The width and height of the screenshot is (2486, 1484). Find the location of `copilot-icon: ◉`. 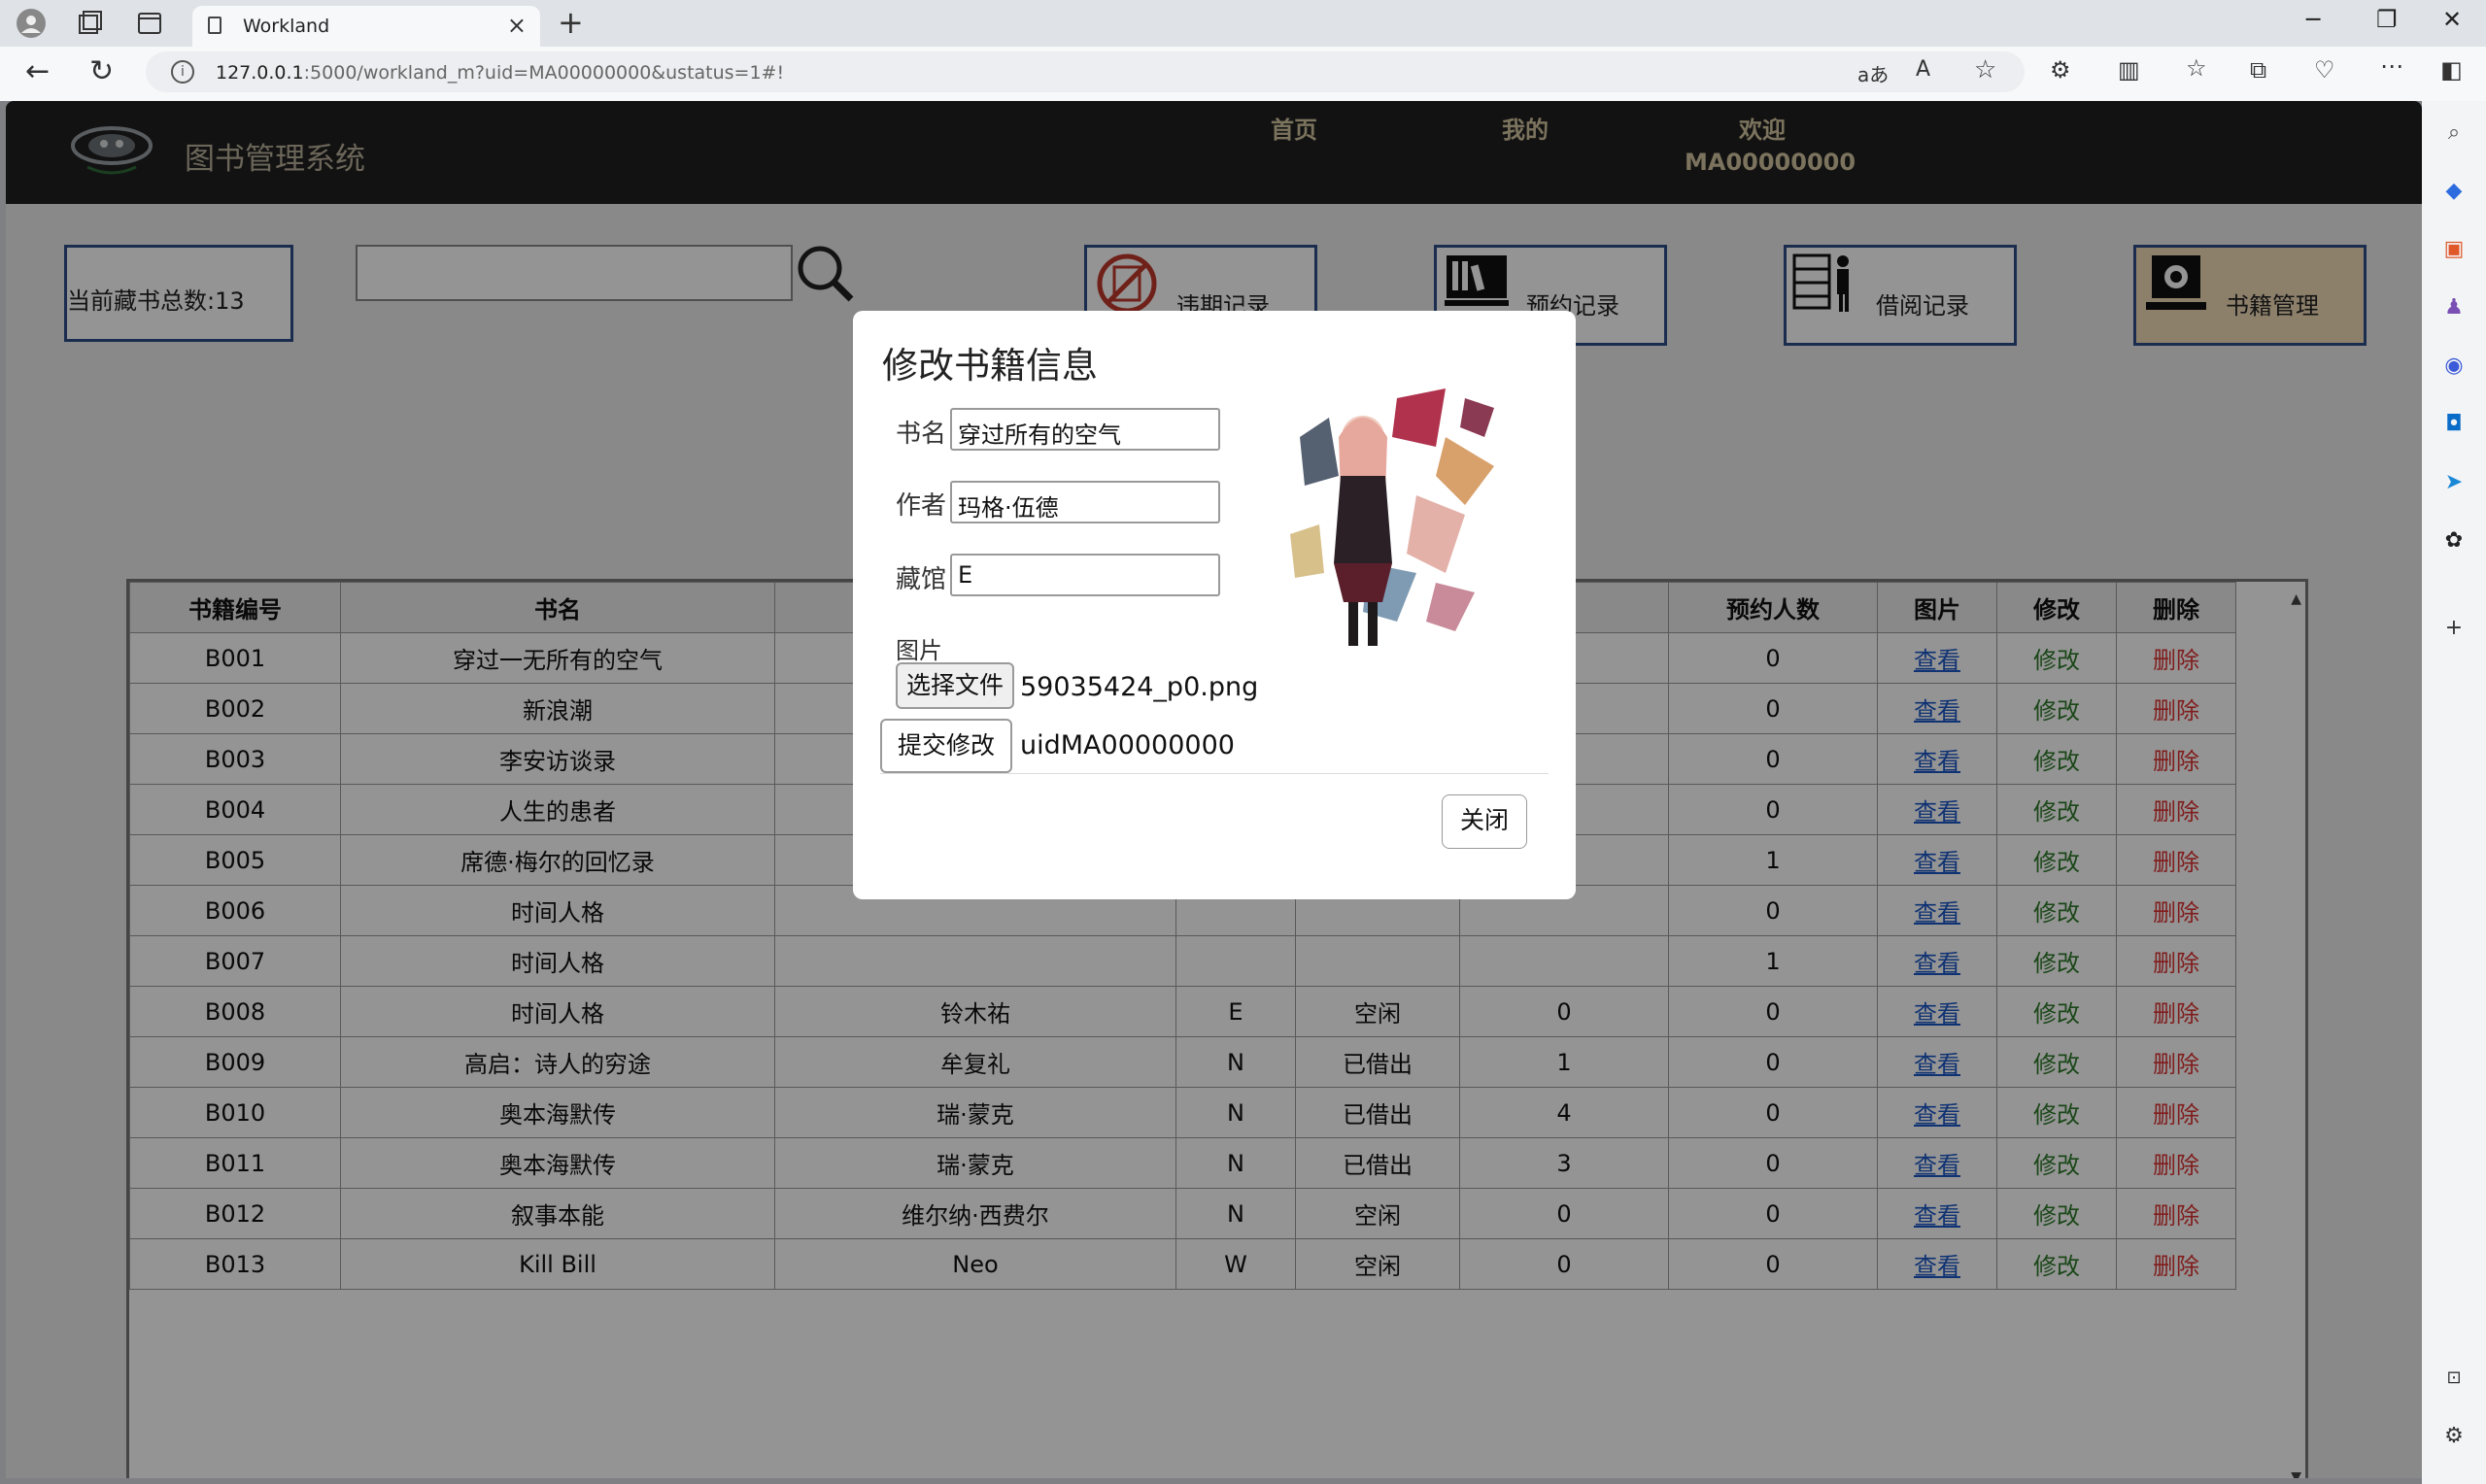

copilot-icon: ◉ is located at coordinates (2454, 366).